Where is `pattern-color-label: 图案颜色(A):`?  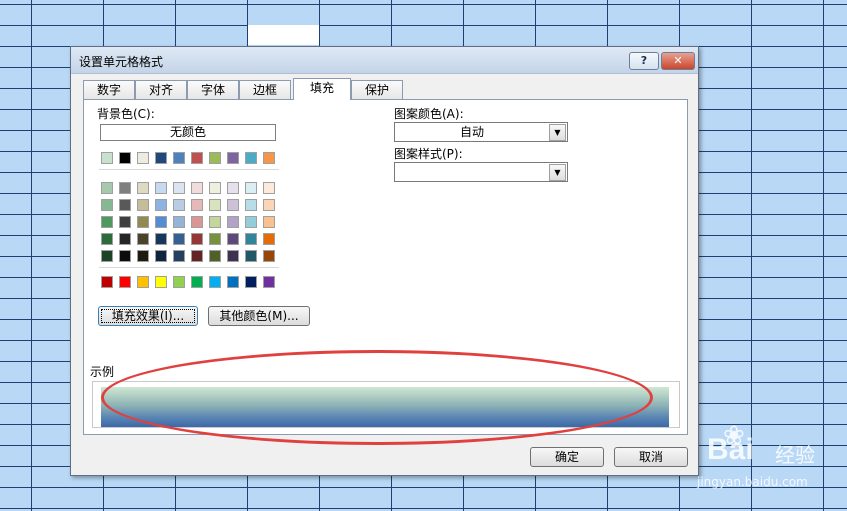
pattern-color-label: 图案颜色(A): is located at coordinates (429, 114).